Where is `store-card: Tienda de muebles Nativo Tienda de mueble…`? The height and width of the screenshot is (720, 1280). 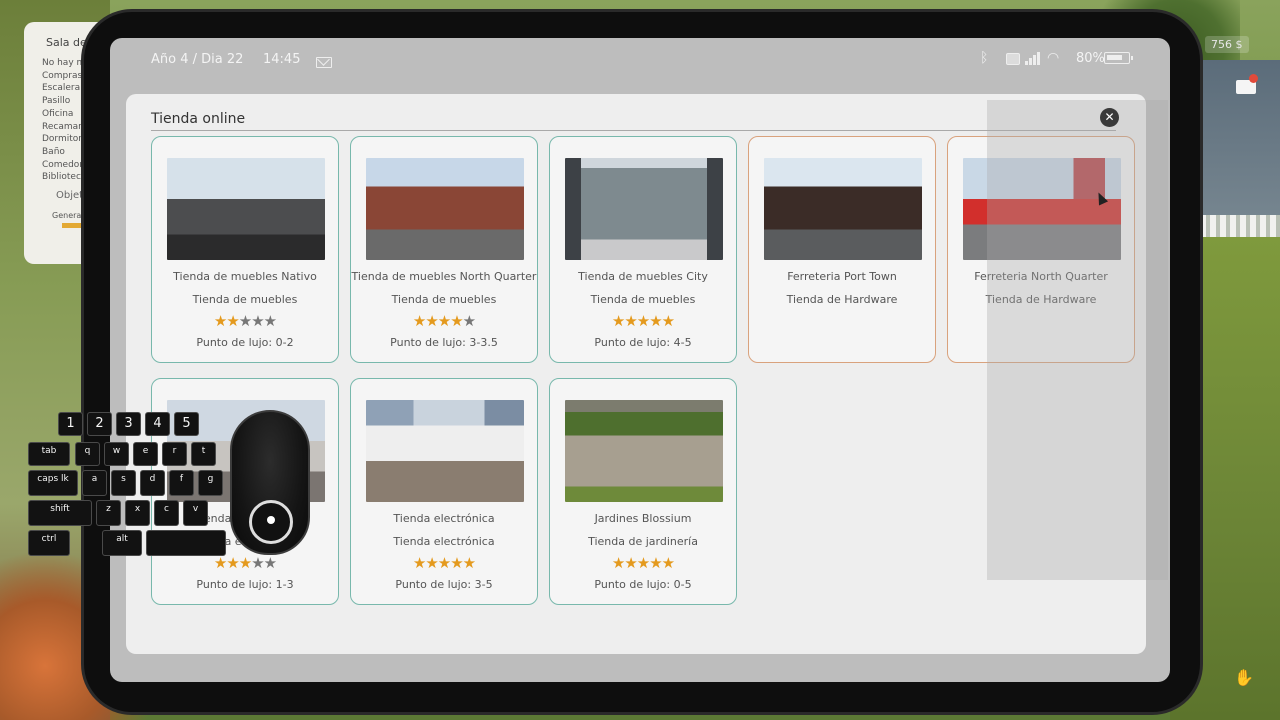
store-card: Tienda de muebles Nativo Tienda de mueble… is located at coordinates (245, 249).